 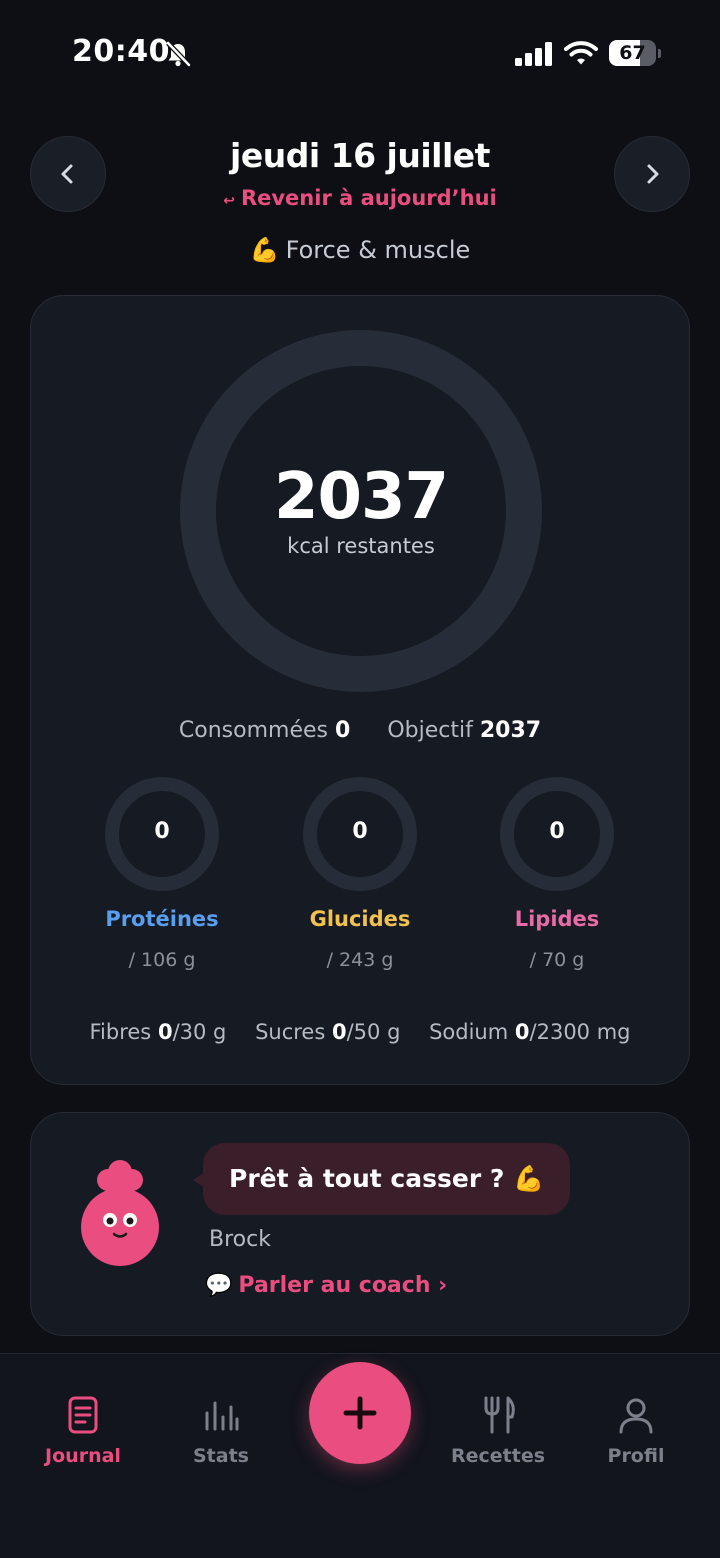 What do you see at coordinates (361, 546) in the screenshot?
I see `calories-remaining-label: kcal restantes` at bounding box center [361, 546].